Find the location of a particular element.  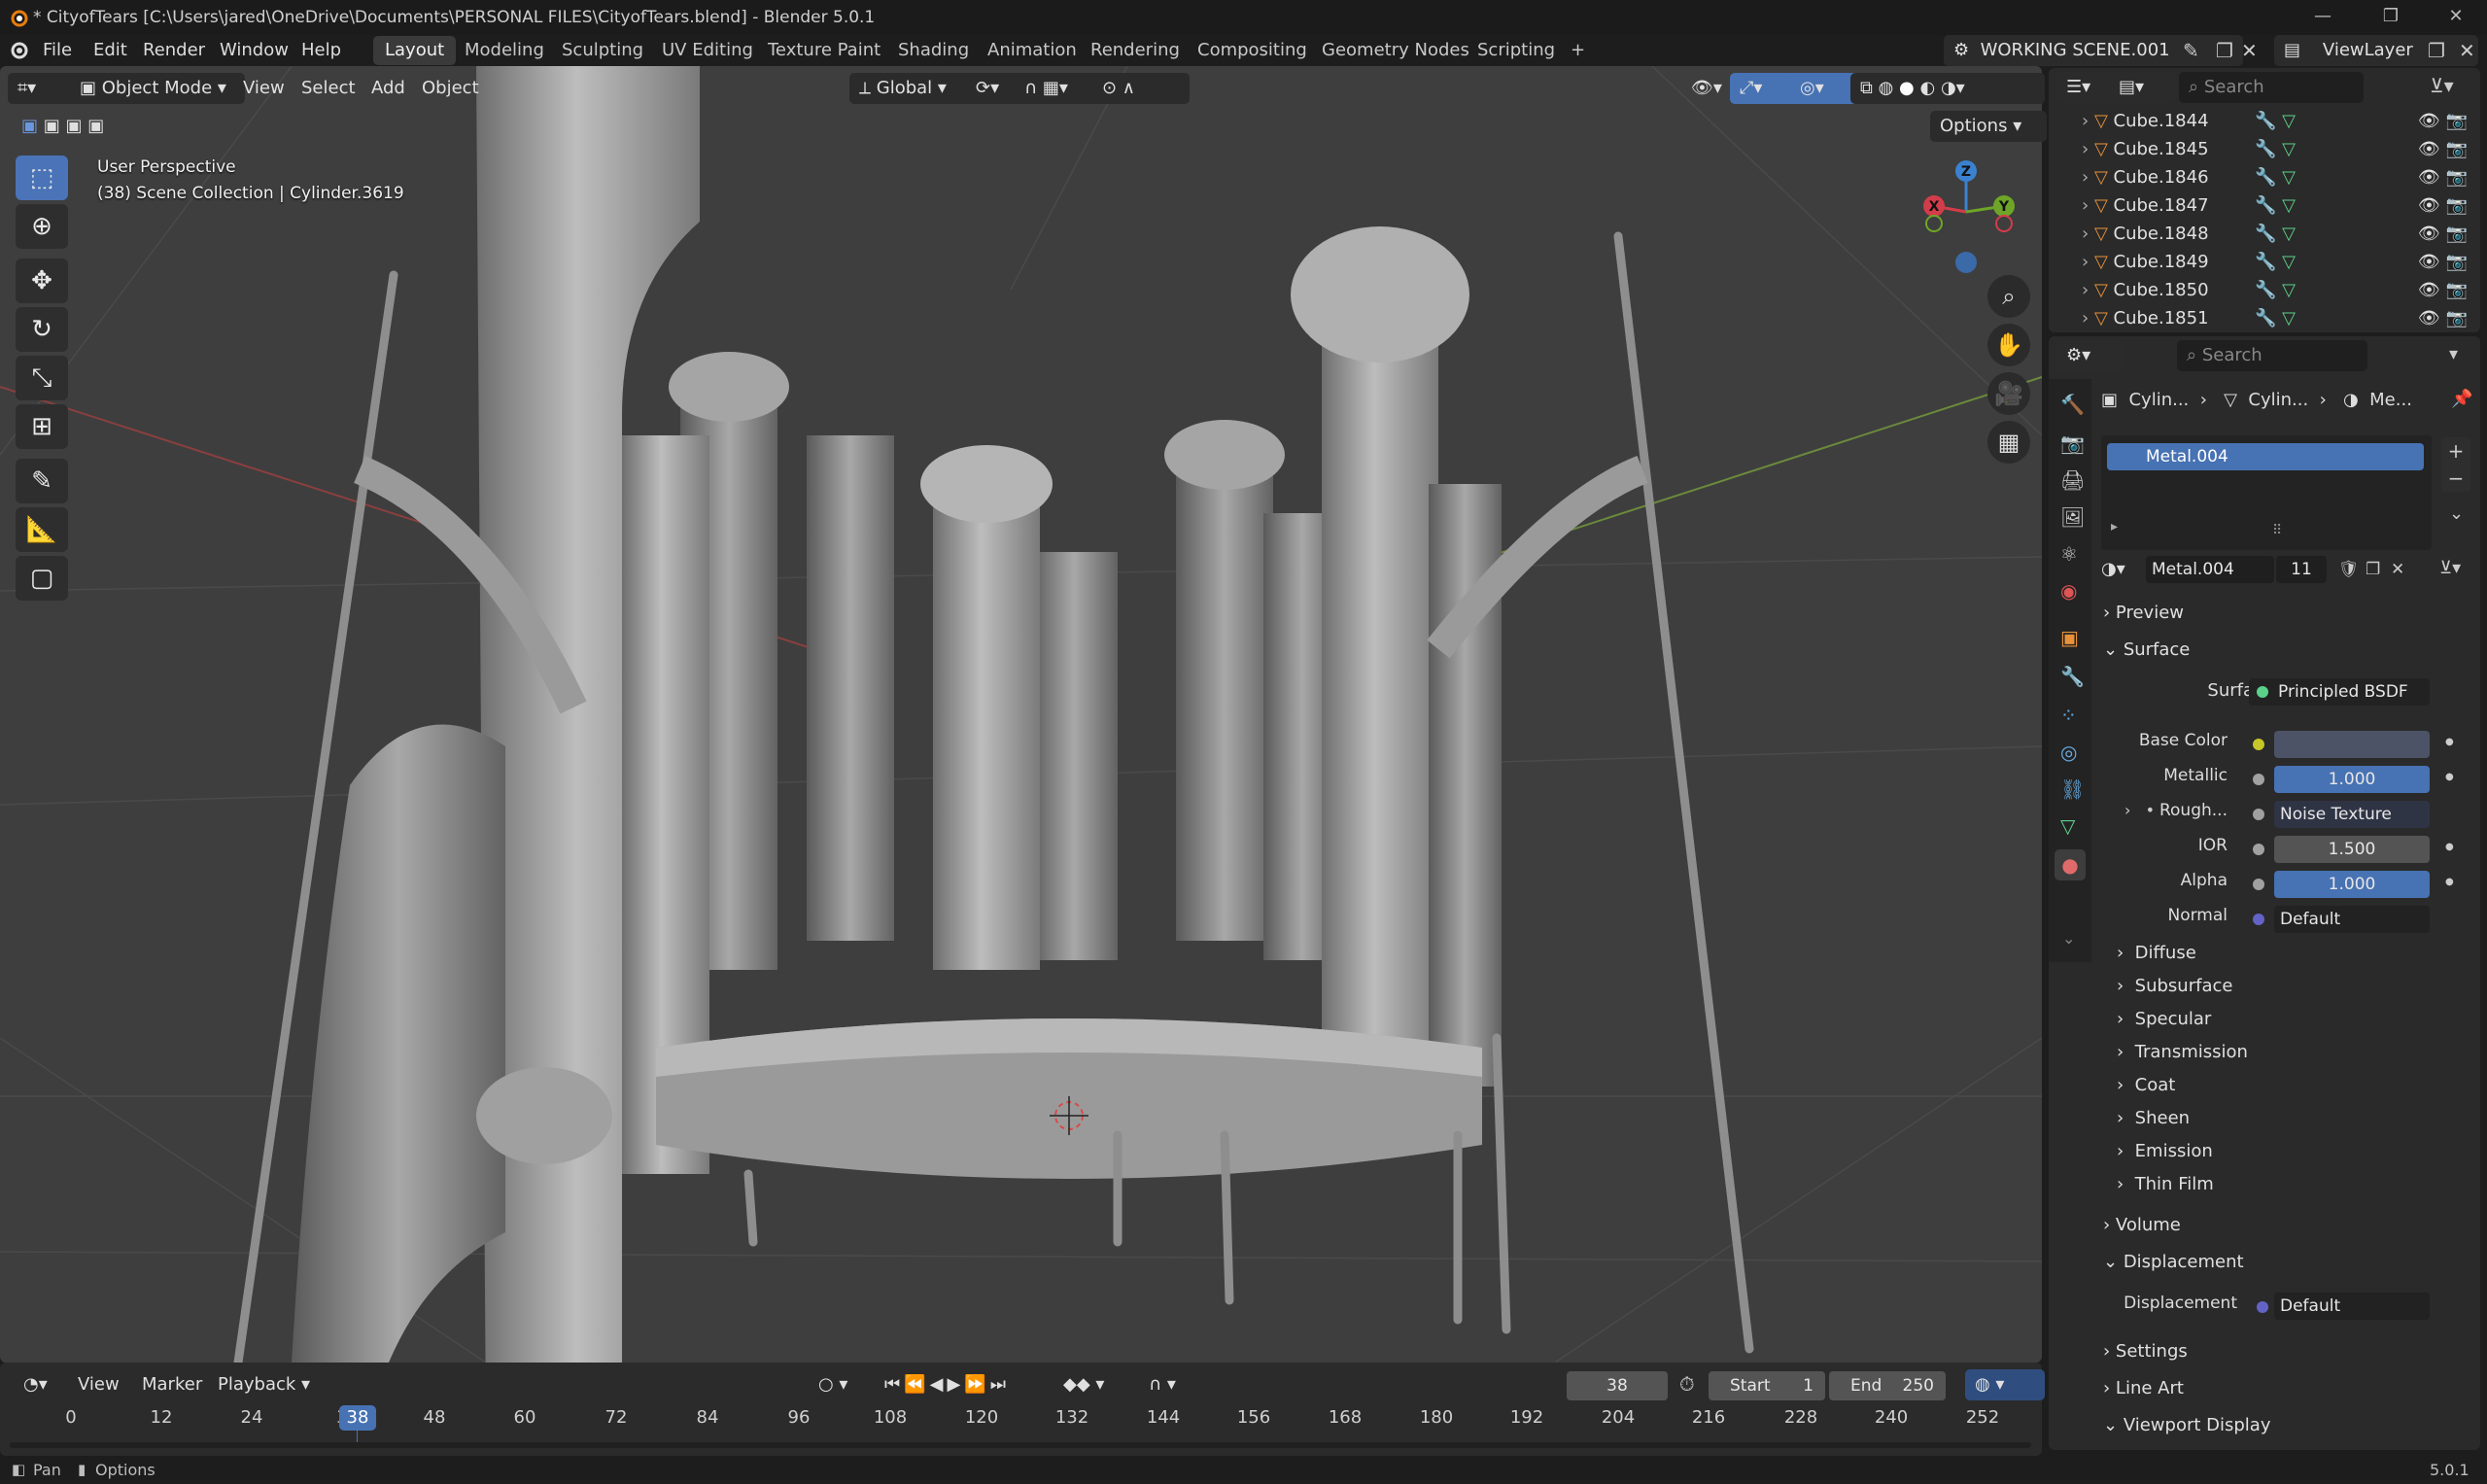

material-properties-icon: ● is located at coordinates (2070, 864).